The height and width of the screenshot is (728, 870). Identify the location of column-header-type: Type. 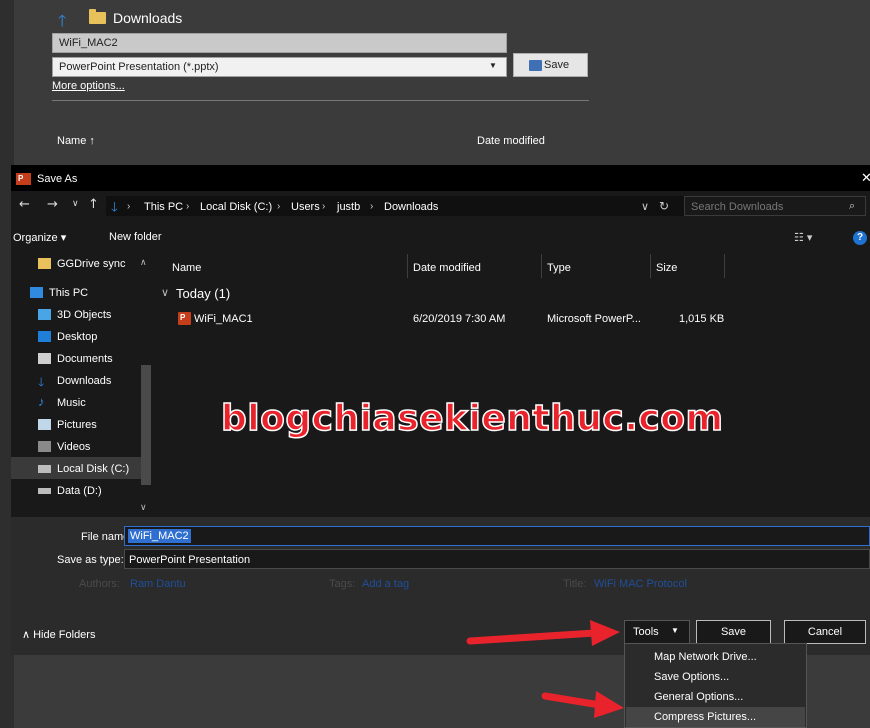
(559, 268).